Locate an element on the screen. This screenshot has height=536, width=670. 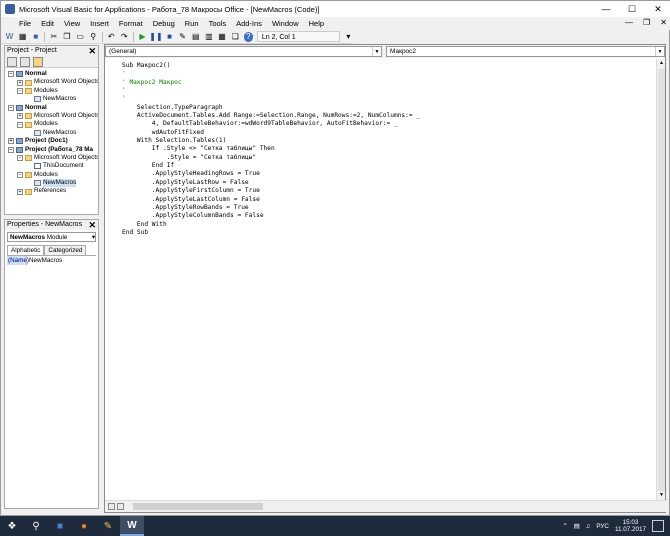
code-line: End If is located at coordinates (390, 166).